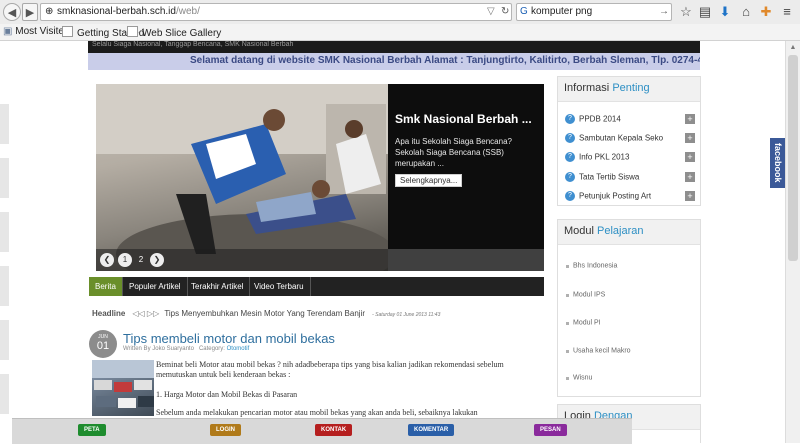 The image size is (800, 444). I want to click on page-scrollbar: ▲, so click(792, 242).